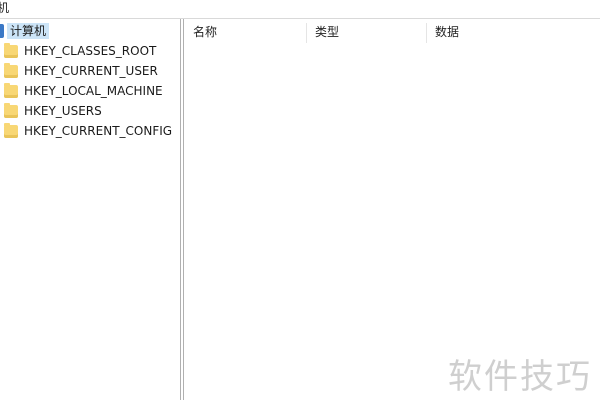 This screenshot has width=600, height=400. I want to click on tree-item-hkey-classes-root: HKEY_CLASSES_ROOT, so click(80, 51).